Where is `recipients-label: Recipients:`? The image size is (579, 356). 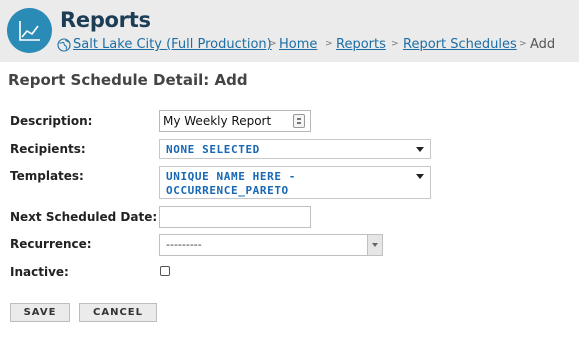
recipients-label: Recipients: is located at coordinates (48, 149).